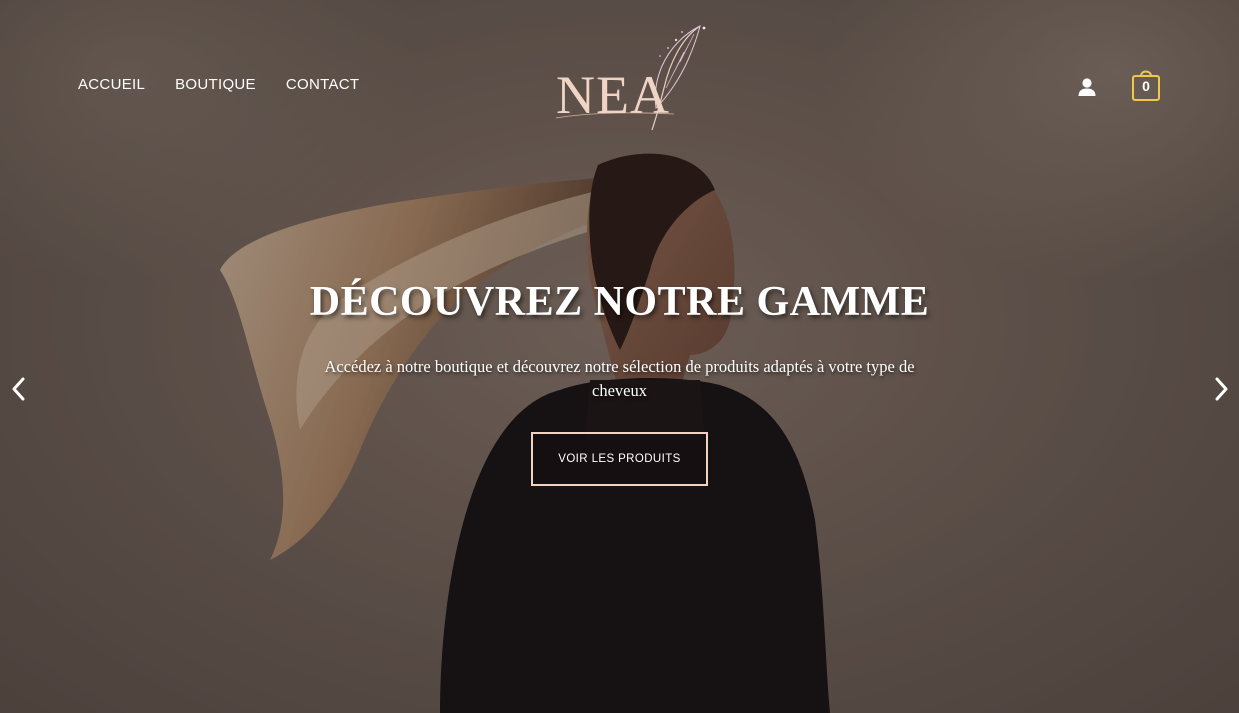 The height and width of the screenshot is (713, 1239). I want to click on chevron-right-icon, so click(1221, 389).